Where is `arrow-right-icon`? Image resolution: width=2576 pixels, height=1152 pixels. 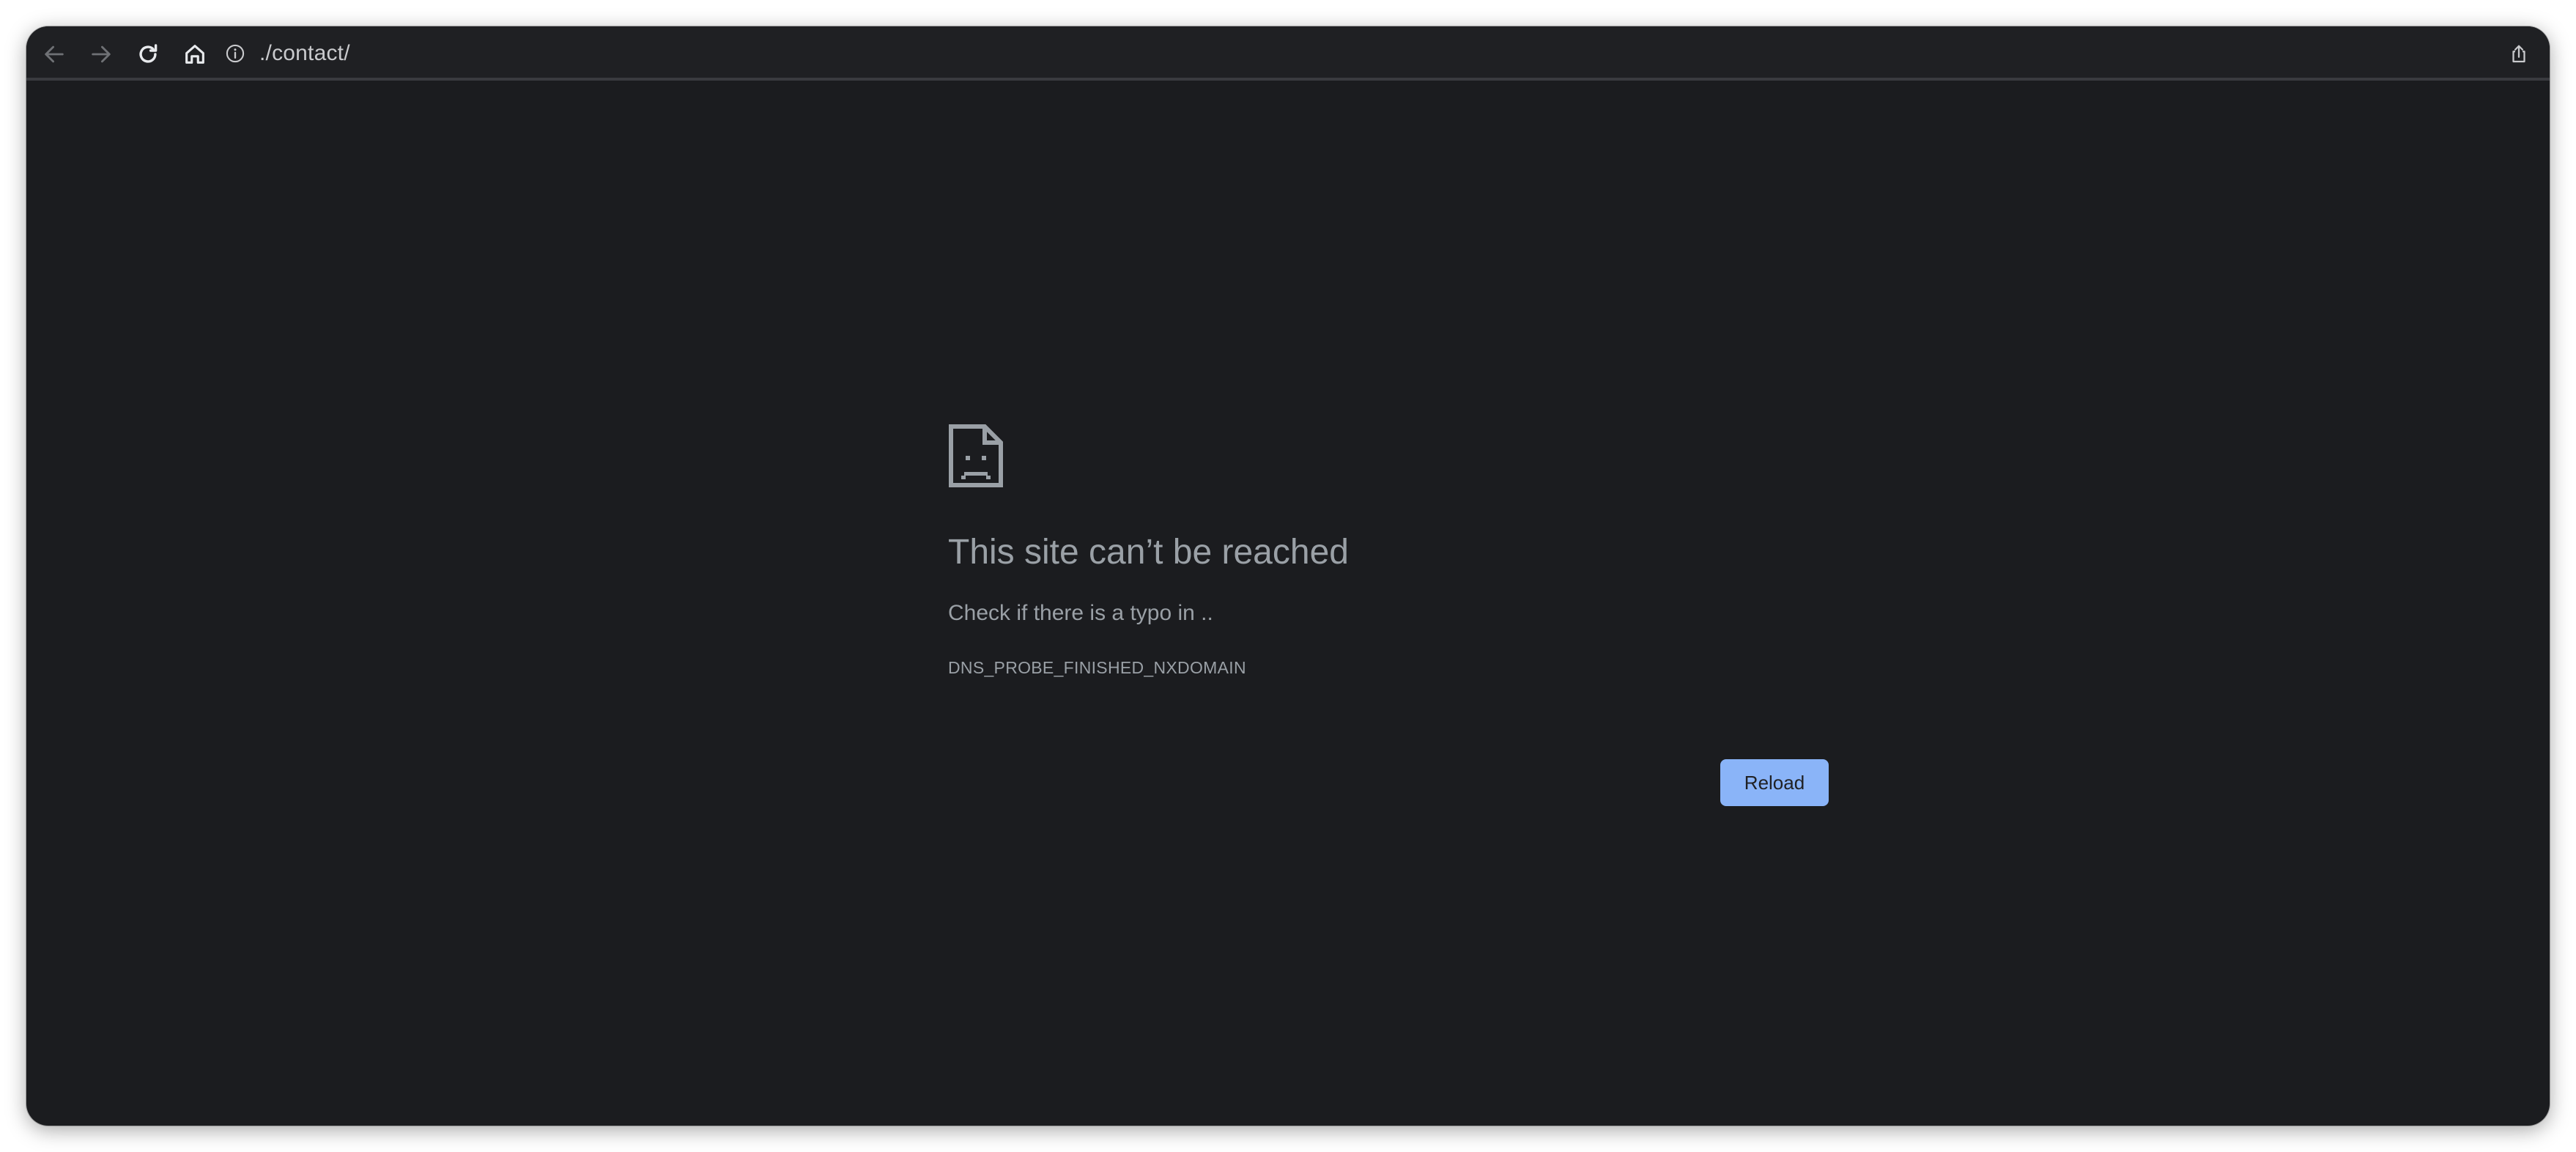
arrow-right-icon is located at coordinates (101, 54).